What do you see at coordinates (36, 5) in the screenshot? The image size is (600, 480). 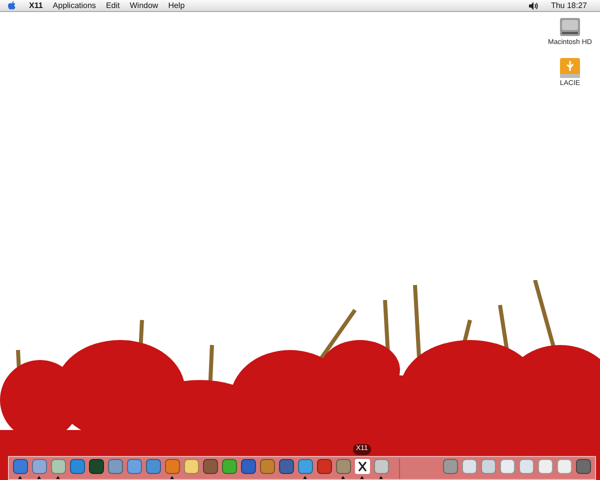 I see `menu-item: X11` at bounding box center [36, 5].